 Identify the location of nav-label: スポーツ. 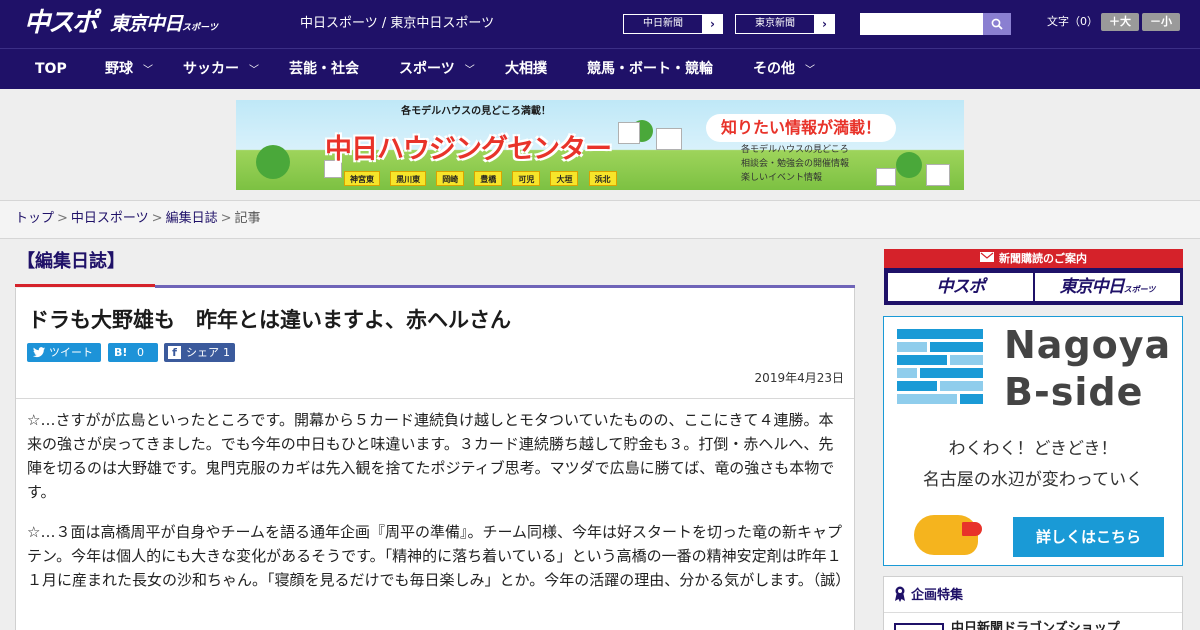
(427, 69).